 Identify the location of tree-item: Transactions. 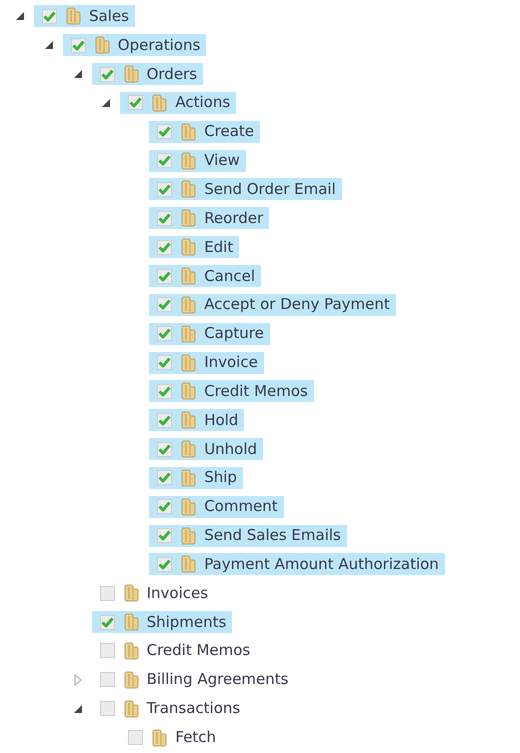
(169, 709).